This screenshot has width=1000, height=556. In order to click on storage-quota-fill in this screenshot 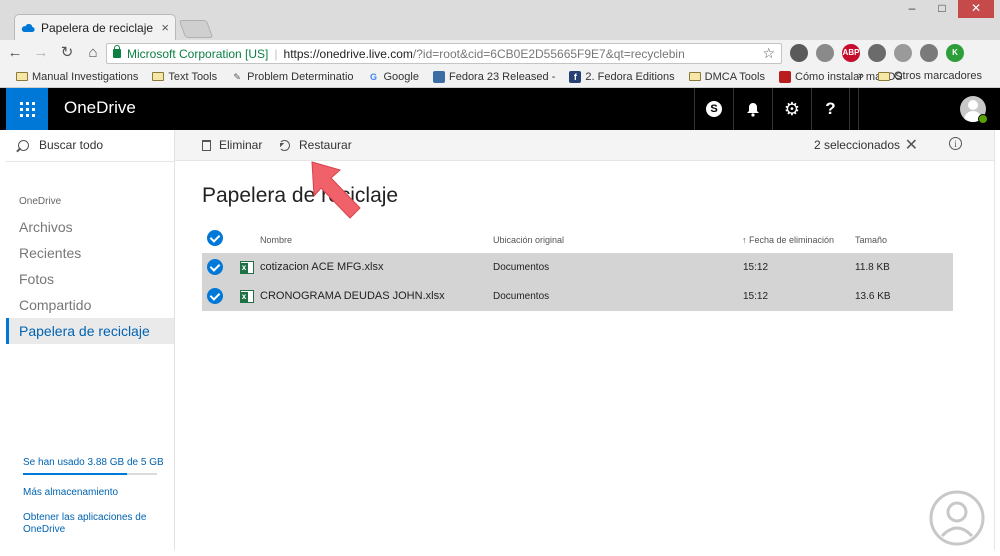, I will do `click(75, 474)`.